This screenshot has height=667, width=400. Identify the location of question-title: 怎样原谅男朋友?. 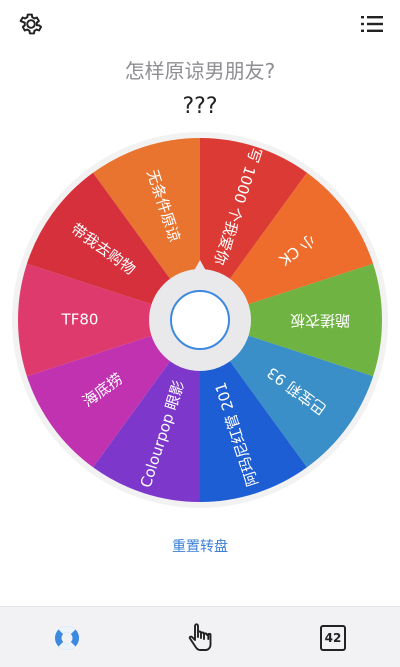
(200, 71).